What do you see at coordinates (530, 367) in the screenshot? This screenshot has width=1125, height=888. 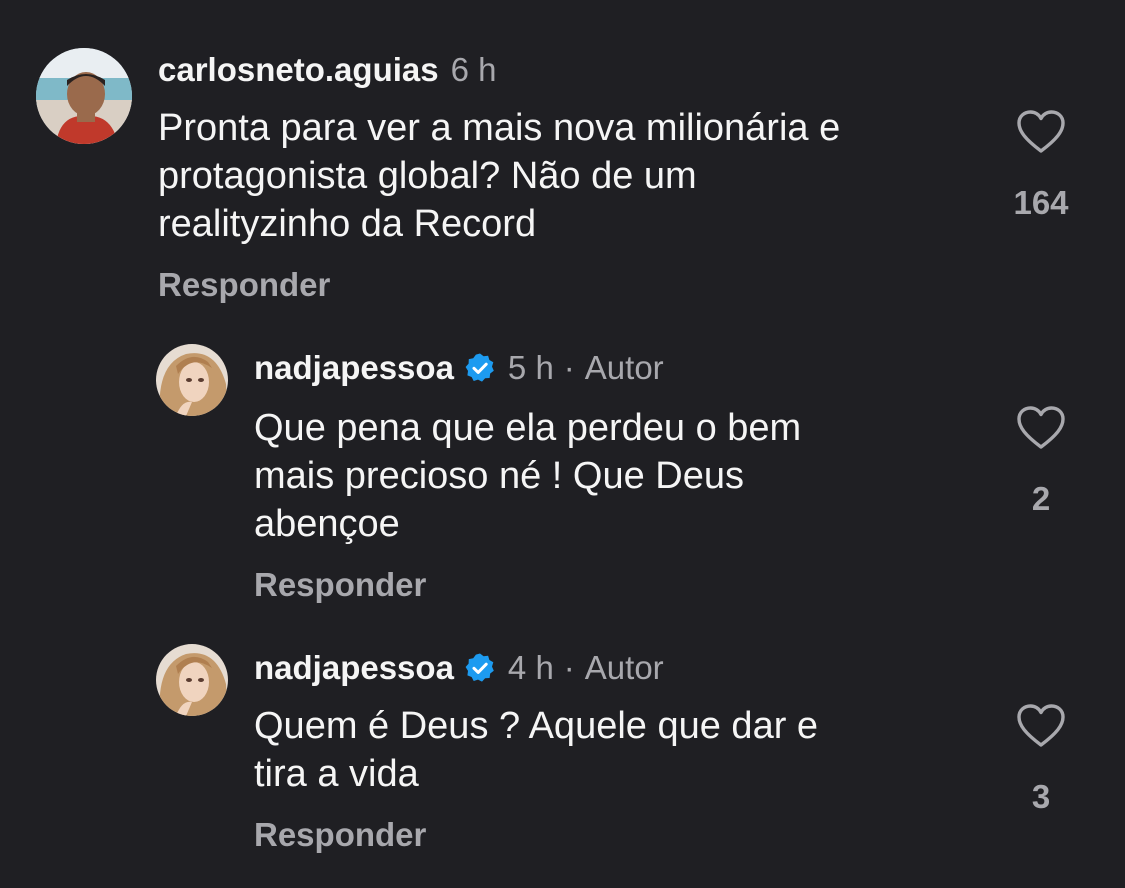 I see `timestamp: 5 h` at bounding box center [530, 367].